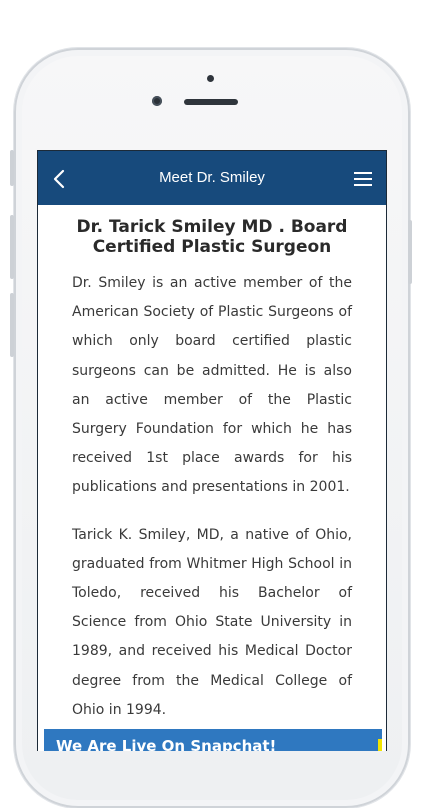 The width and height of the screenshot is (422, 808). Describe the element at coordinates (210, 78) in the screenshot. I see `proximity-sensor` at that location.